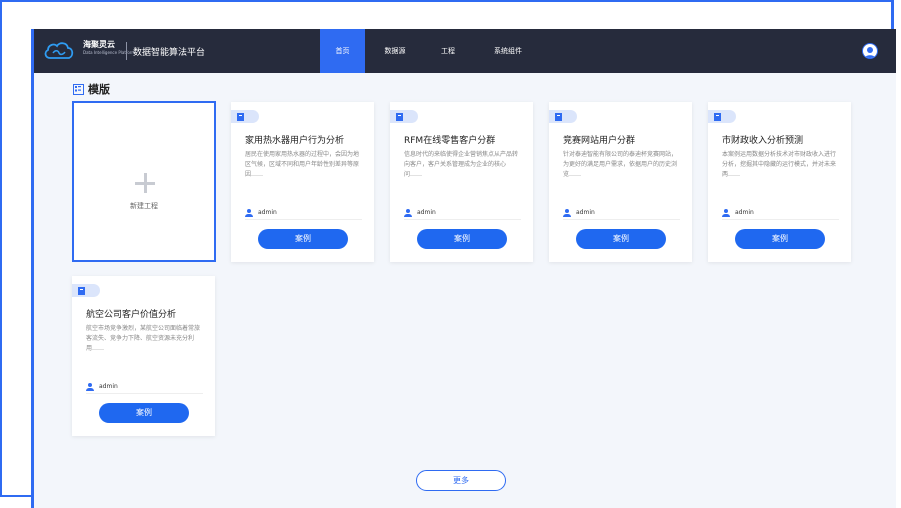  Describe the element at coordinates (131, 315) in the screenshot. I see `card-title: 航空公司客户价值分析` at that location.